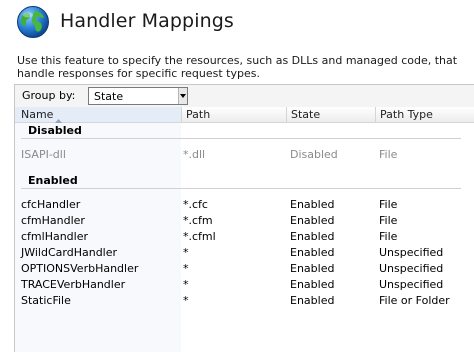 Image resolution: width=474 pixels, height=352 pixels. Describe the element at coordinates (55, 236) in the screenshot. I see `row-name: cfmlHandler` at that location.